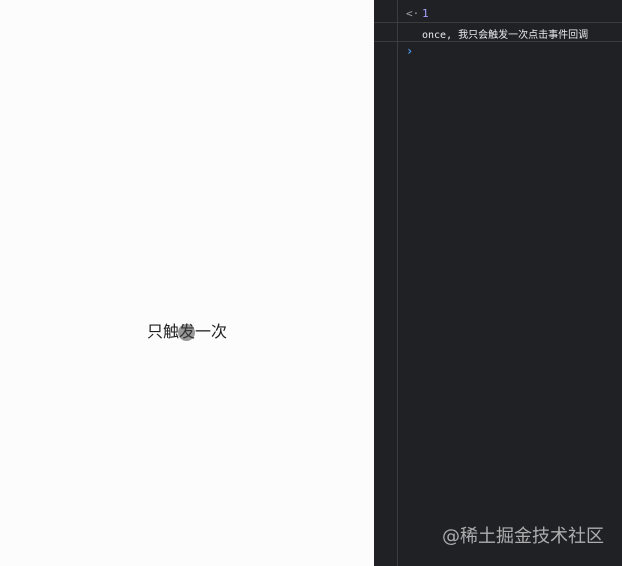 Image resolution: width=622 pixels, height=566 pixels. I want to click on trigger-once-element: 只触发一次, so click(187, 332).